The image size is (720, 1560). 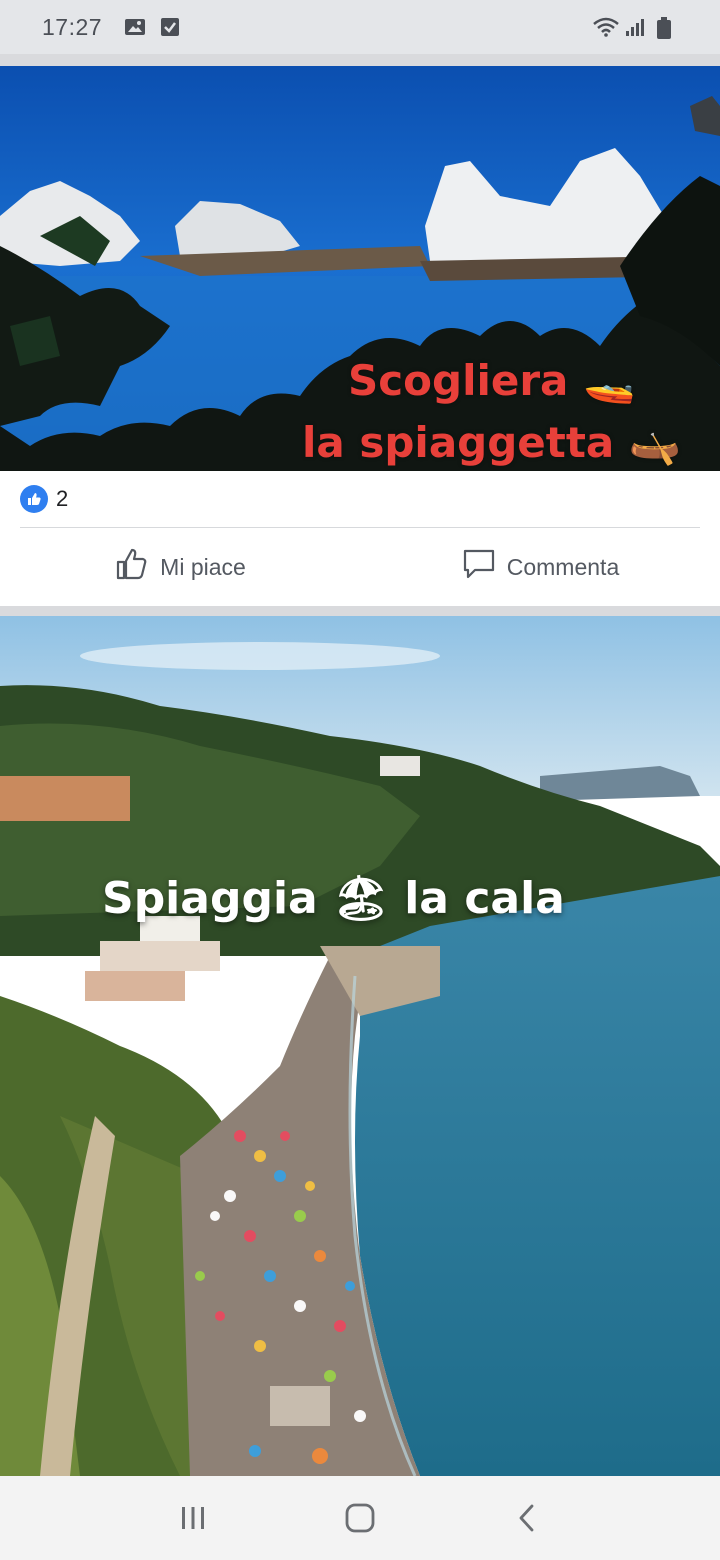 I want to click on like-button: Mi piace, so click(x=180, y=567).